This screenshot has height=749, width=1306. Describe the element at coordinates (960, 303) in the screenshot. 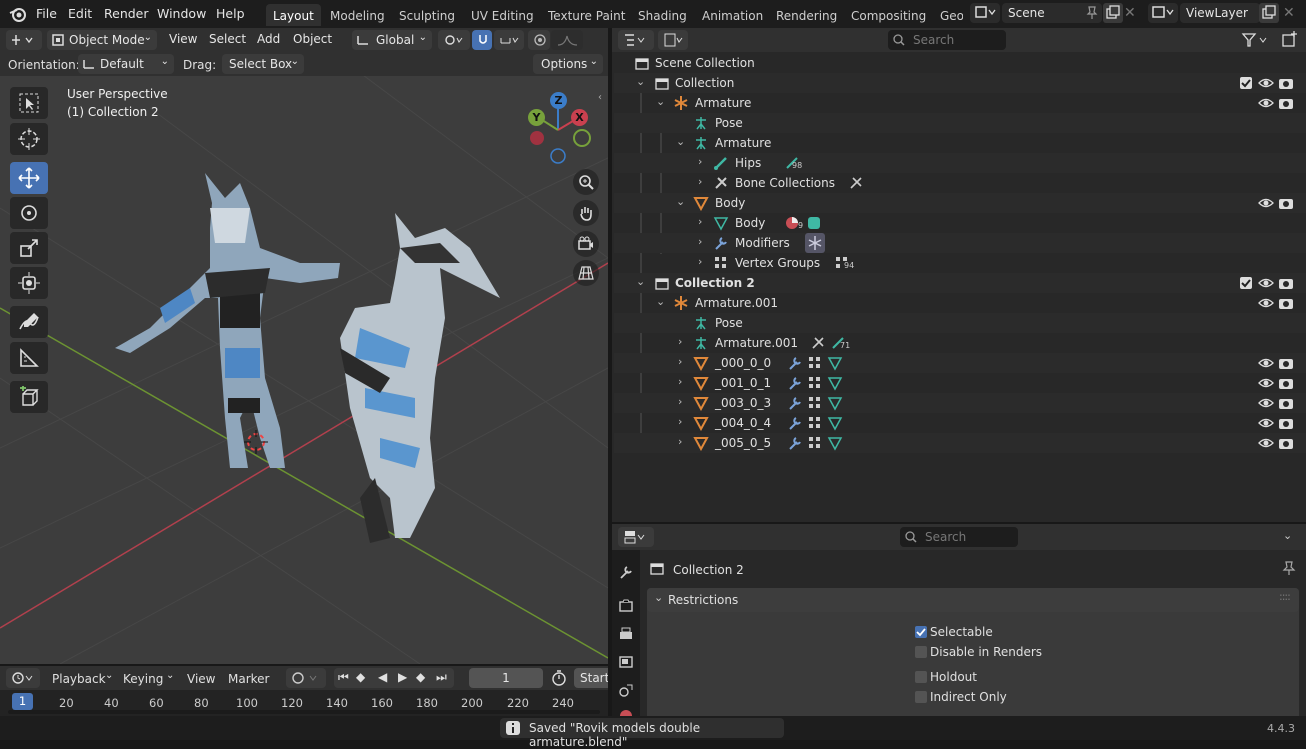

I see `outliner-row-armature-001: ⌄ Armature.001` at that location.